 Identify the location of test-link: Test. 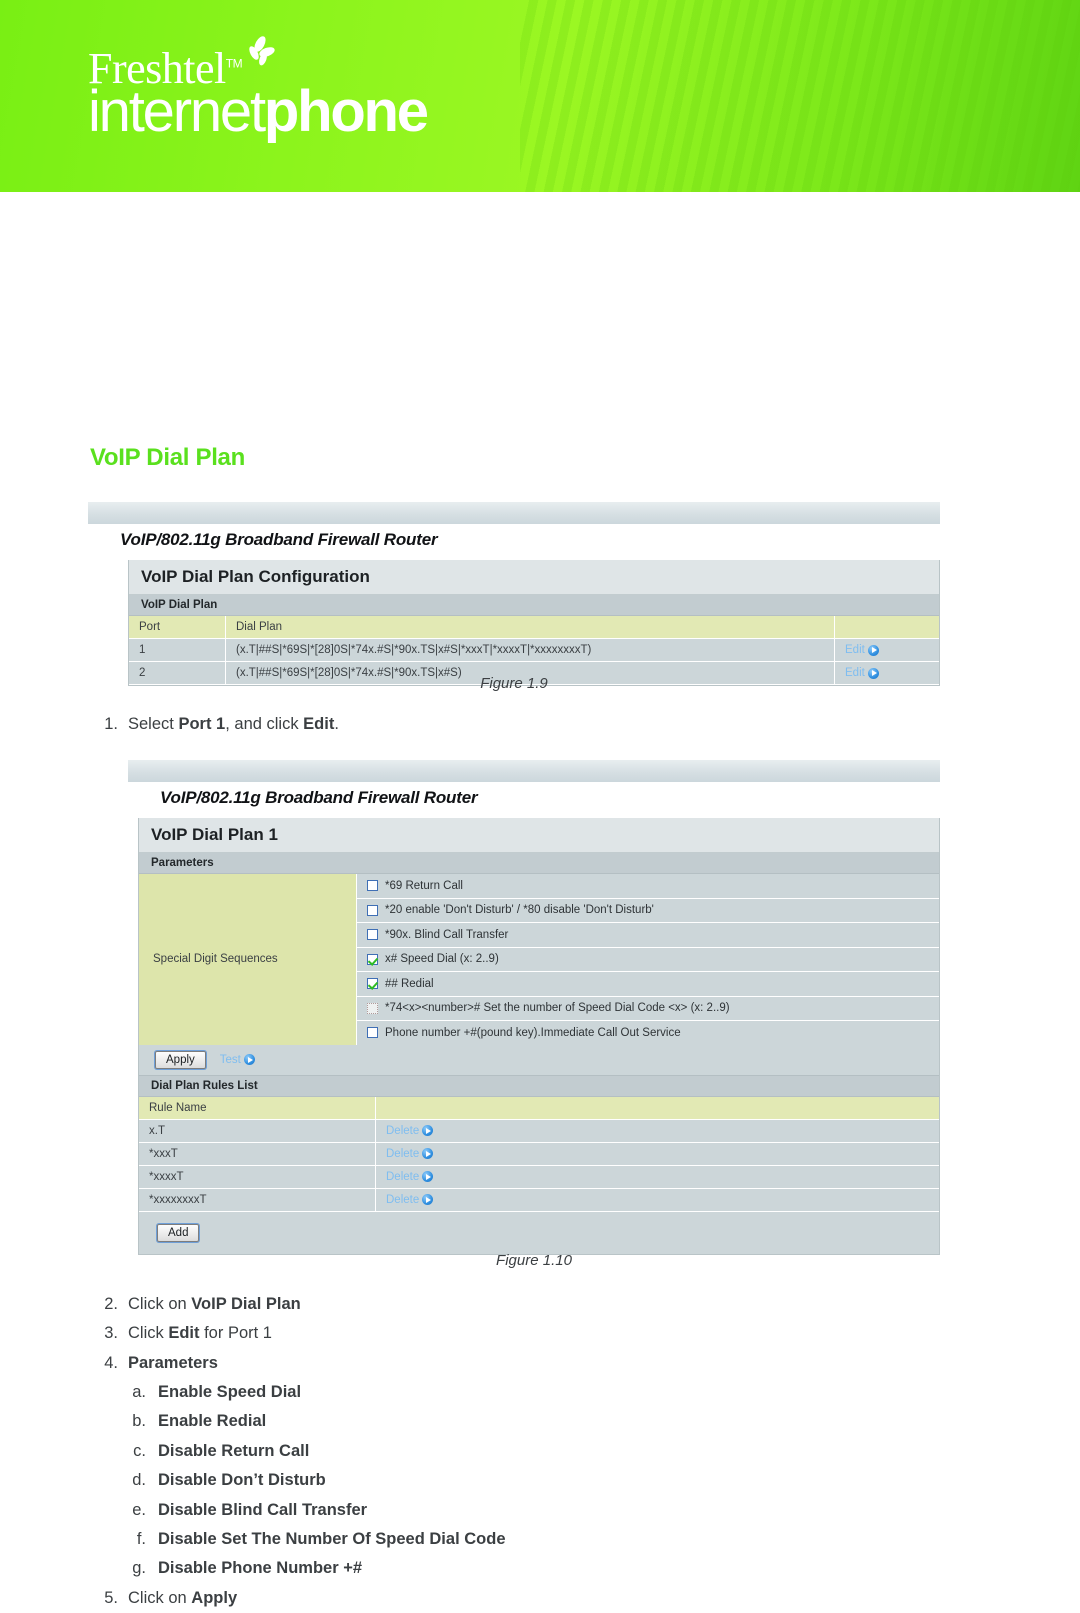
(237, 1060).